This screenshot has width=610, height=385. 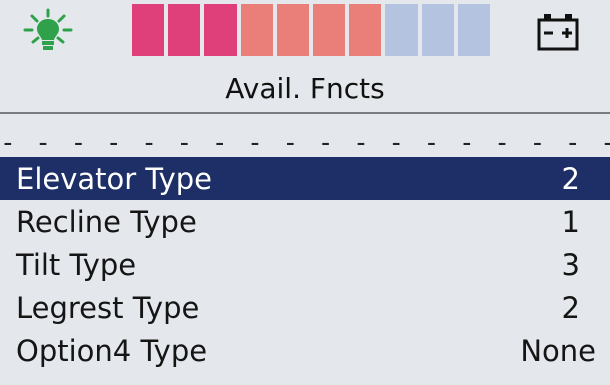 What do you see at coordinates (305, 178) in the screenshot?
I see `menu-item-elevator-type: Elevator Type 2` at bounding box center [305, 178].